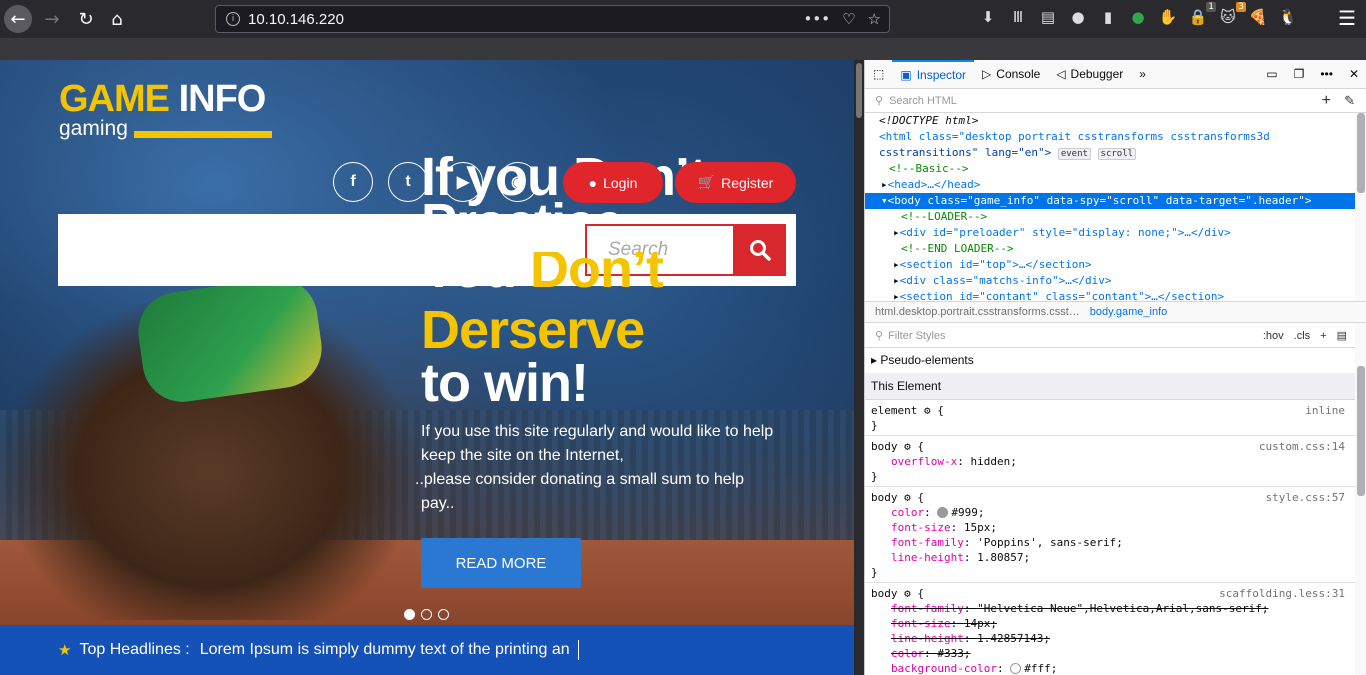 The height and width of the screenshot is (675, 1366). What do you see at coordinates (552, 19) in the screenshot?
I see `url-bar: i 10.10.146.220 ••• ♡ ☆` at bounding box center [552, 19].